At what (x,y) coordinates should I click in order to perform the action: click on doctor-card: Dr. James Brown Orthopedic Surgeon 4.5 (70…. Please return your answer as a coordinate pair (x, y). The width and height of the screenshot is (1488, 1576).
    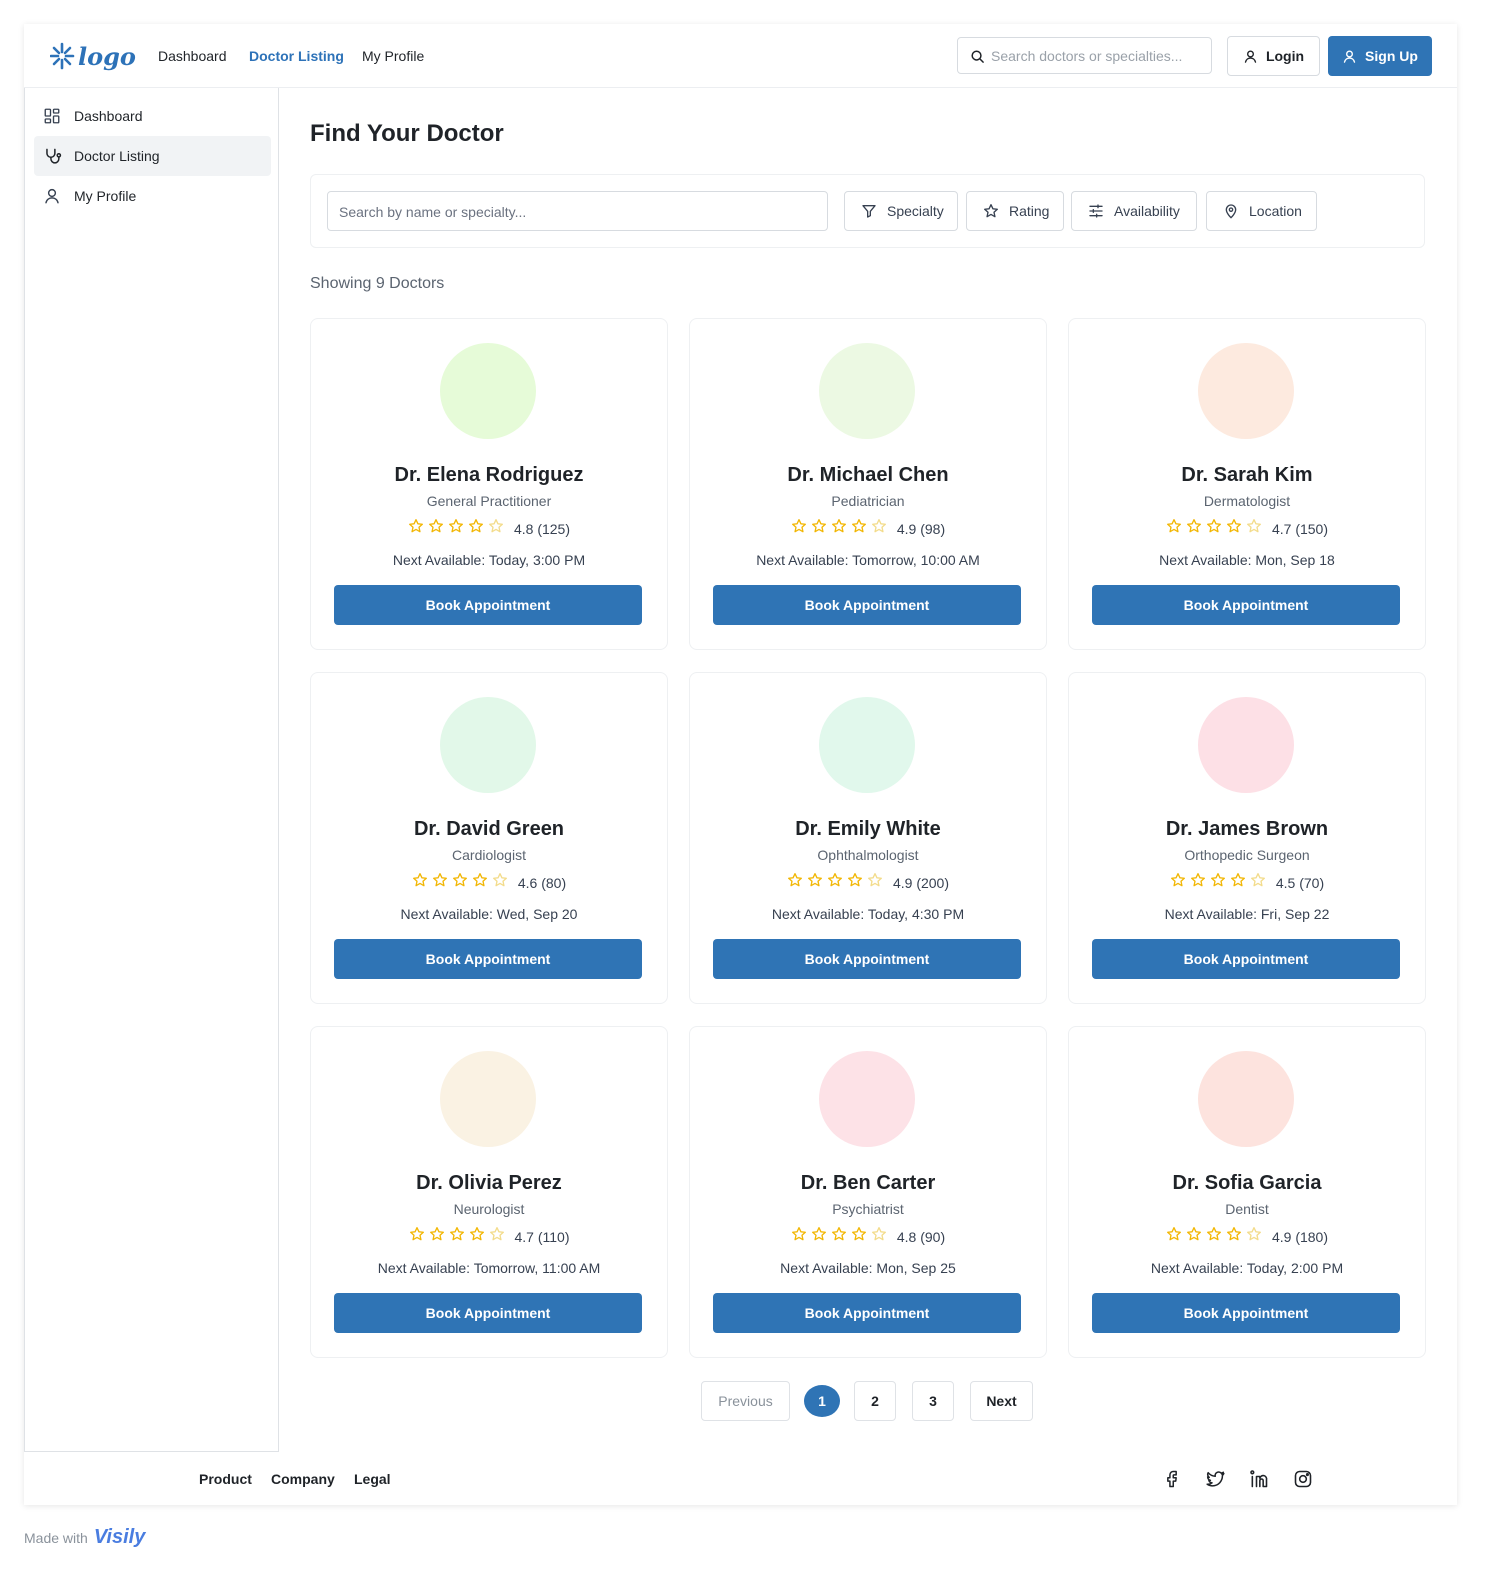
    Looking at the image, I should click on (1247, 838).